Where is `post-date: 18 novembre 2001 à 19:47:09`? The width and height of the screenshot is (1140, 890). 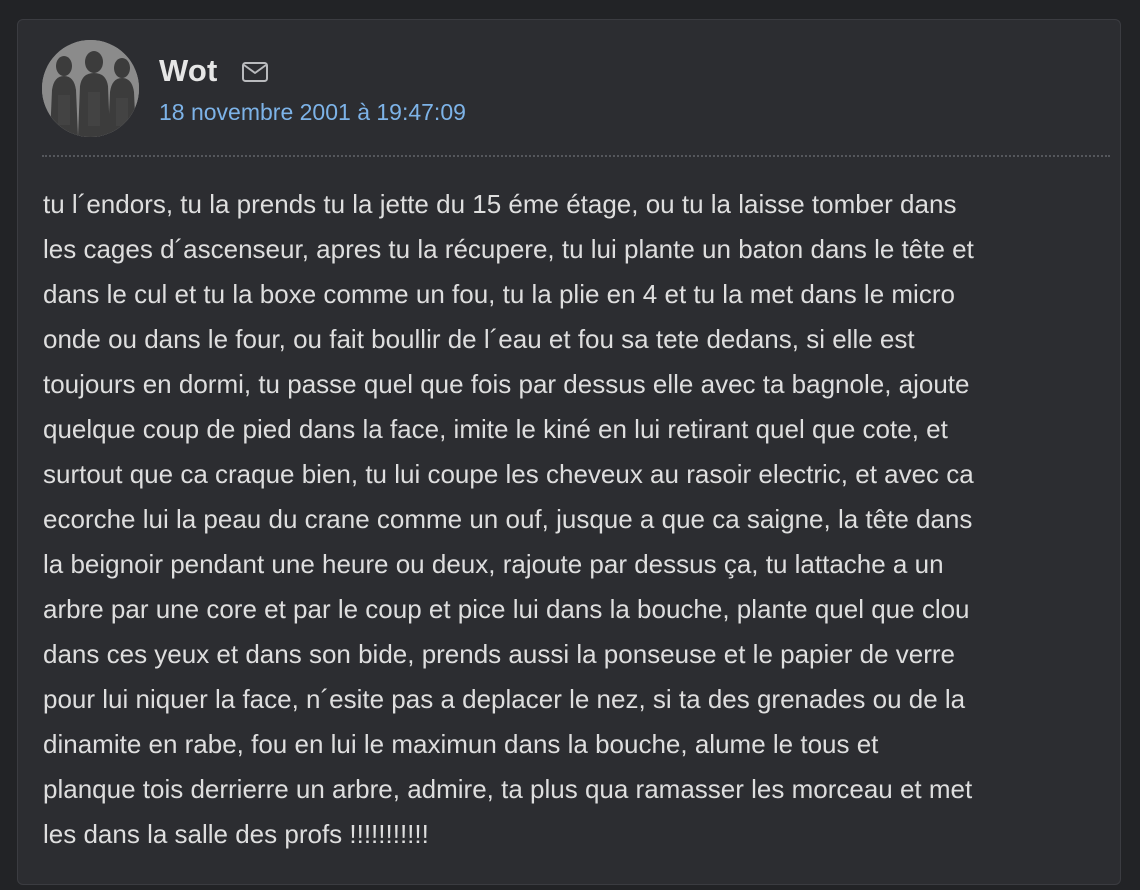 post-date: 18 novembre 2001 à 19:47:09 is located at coordinates (312, 112).